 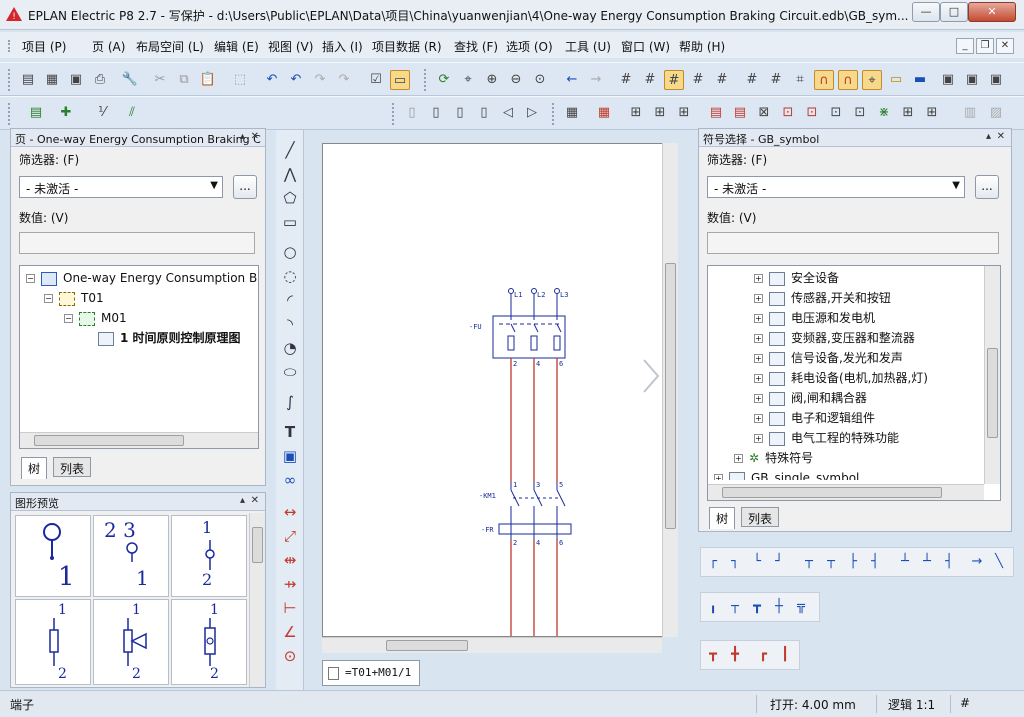 I want to click on tee-right-icon: ├, so click(x=853, y=562).